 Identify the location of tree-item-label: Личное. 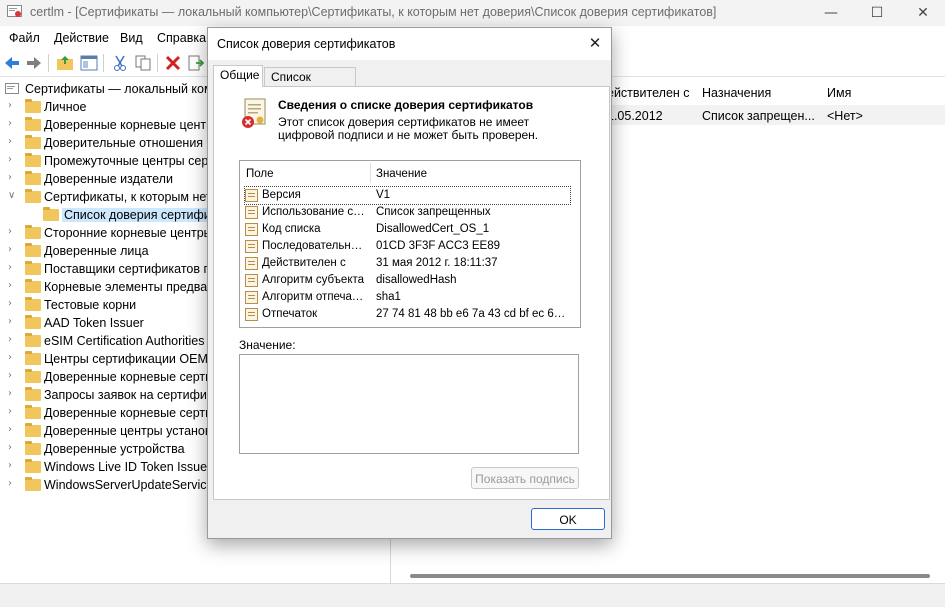
(65, 107).